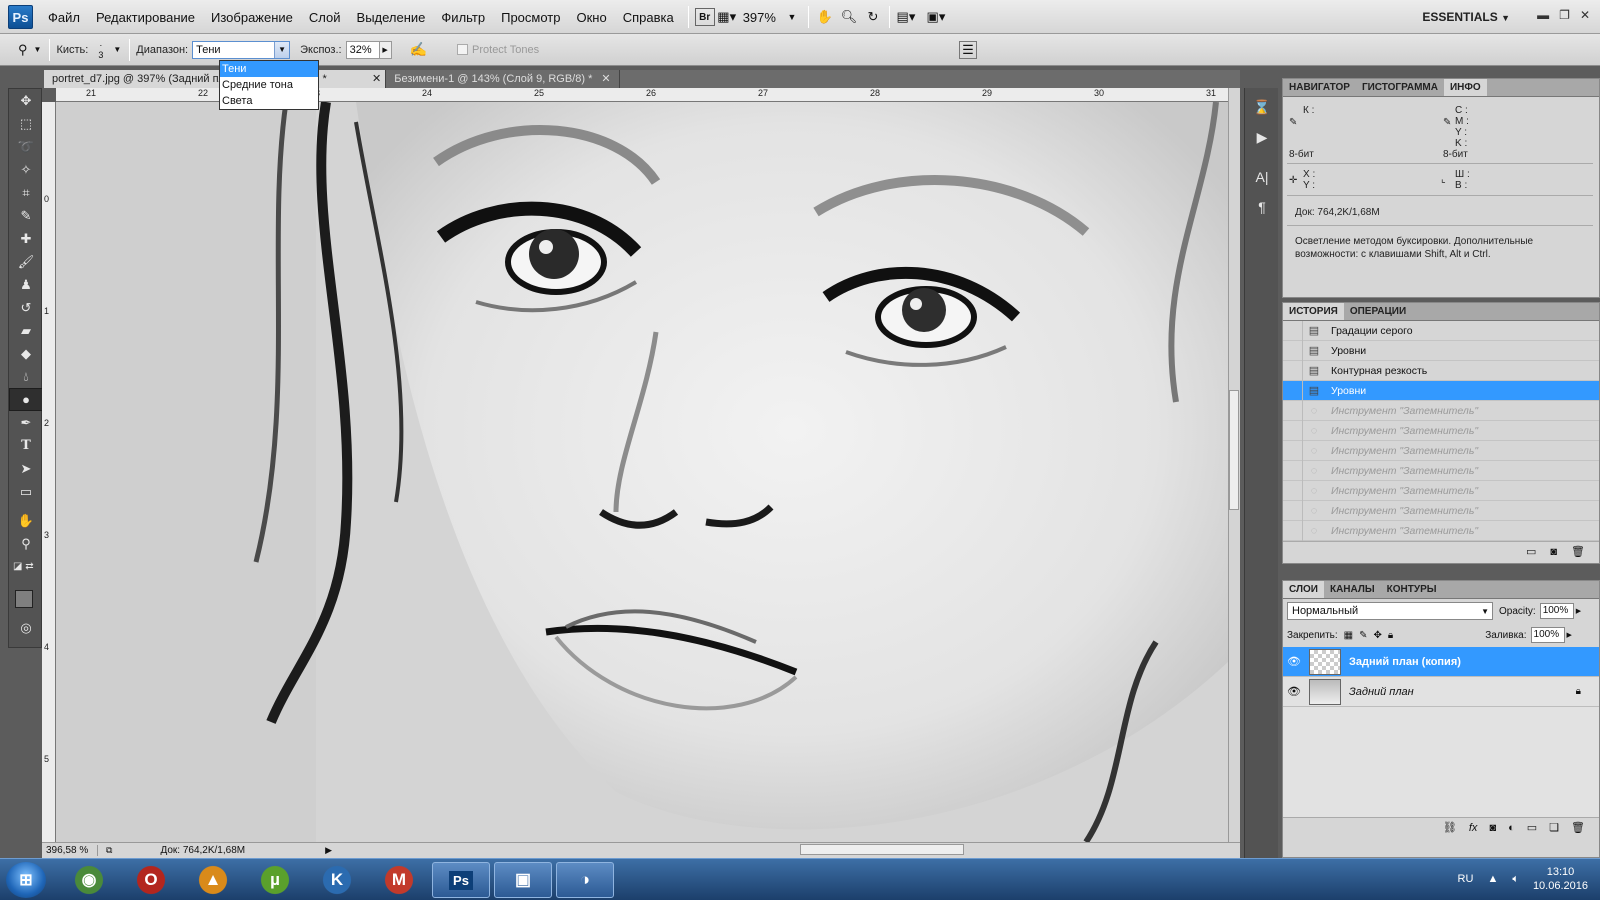 The height and width of the screenshot is (900, 1600). I want to click on menu-select: Выделение, so click(391, 17).